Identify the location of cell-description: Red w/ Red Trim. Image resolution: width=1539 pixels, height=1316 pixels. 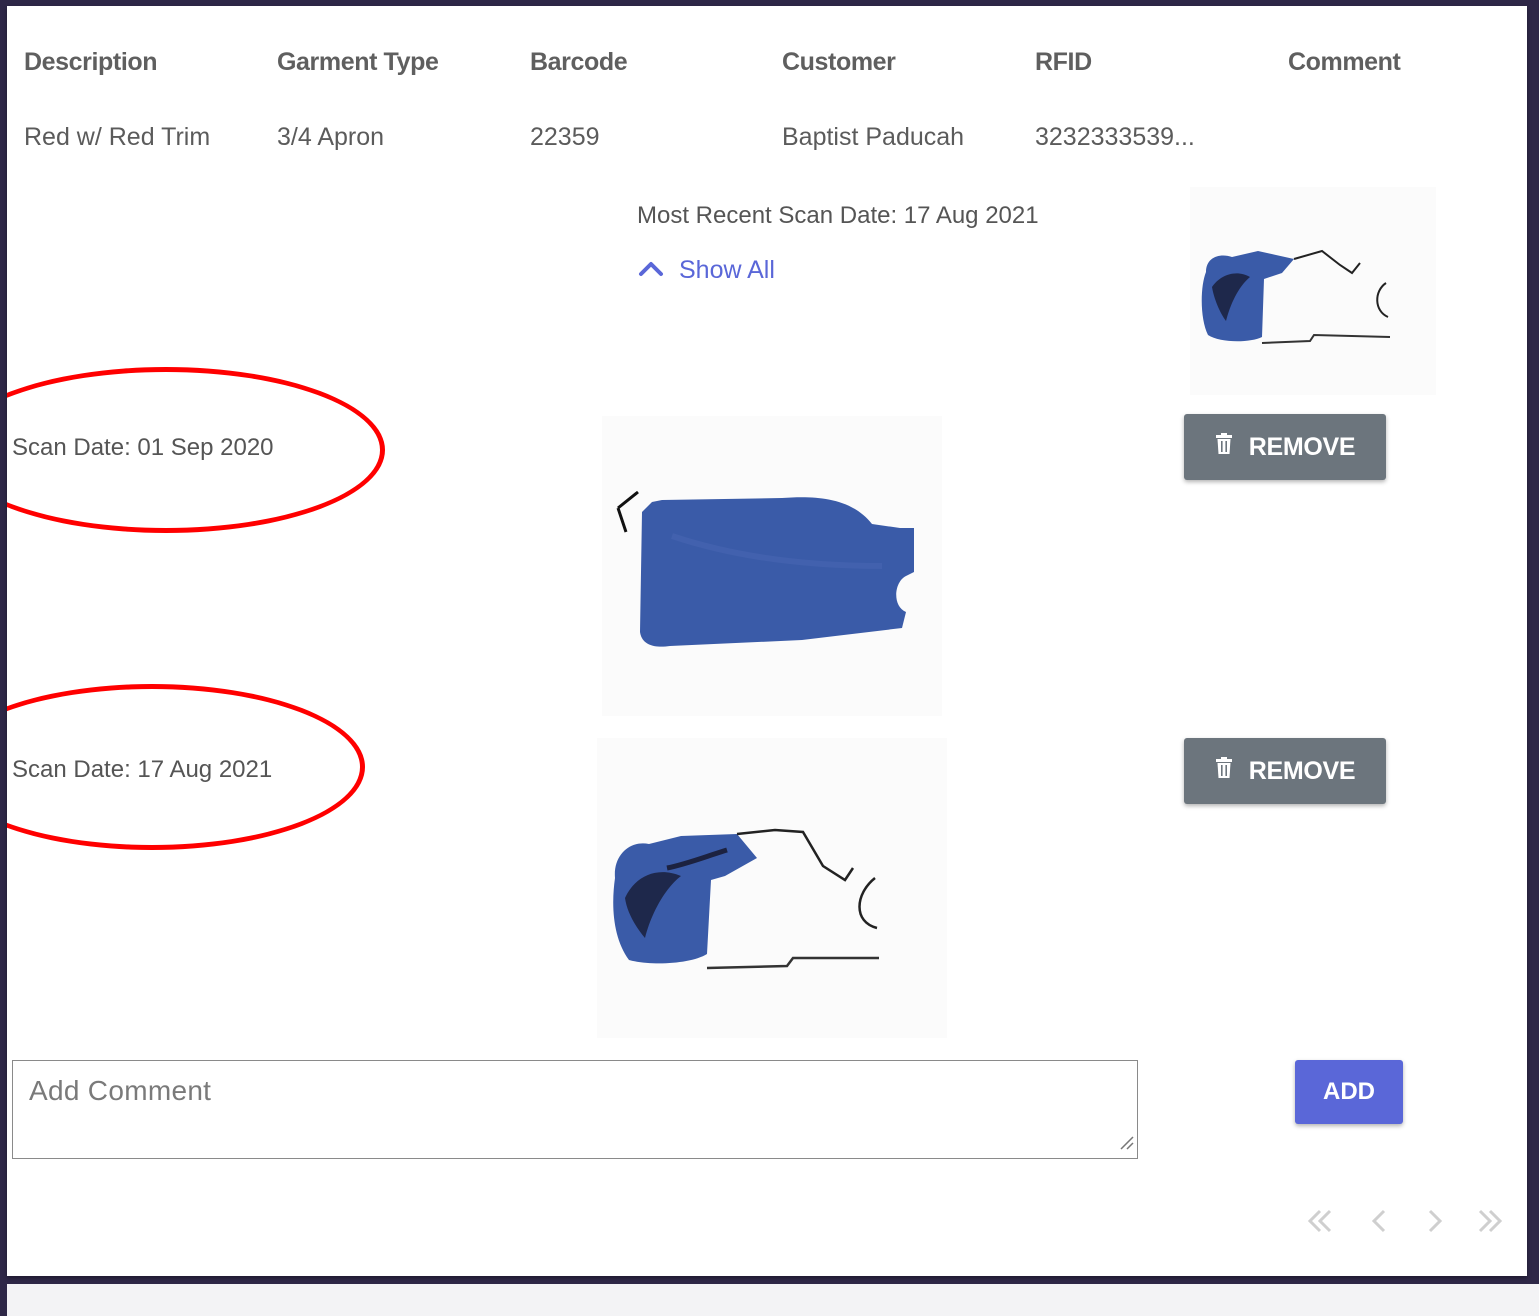
(117, 137).